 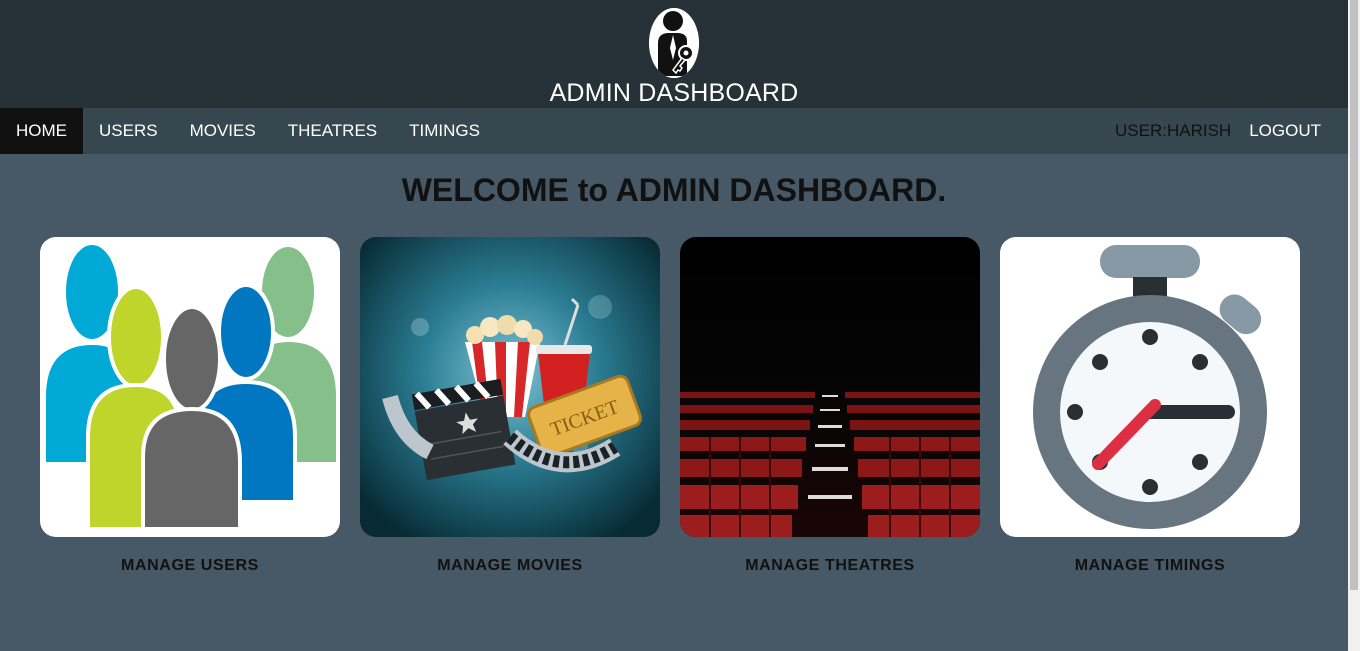 What do you see at coordinates (510, 566) in the screenshot?
I see `manage-movies-label: MANAGE MOVIES` at bounding box center [510, 566].